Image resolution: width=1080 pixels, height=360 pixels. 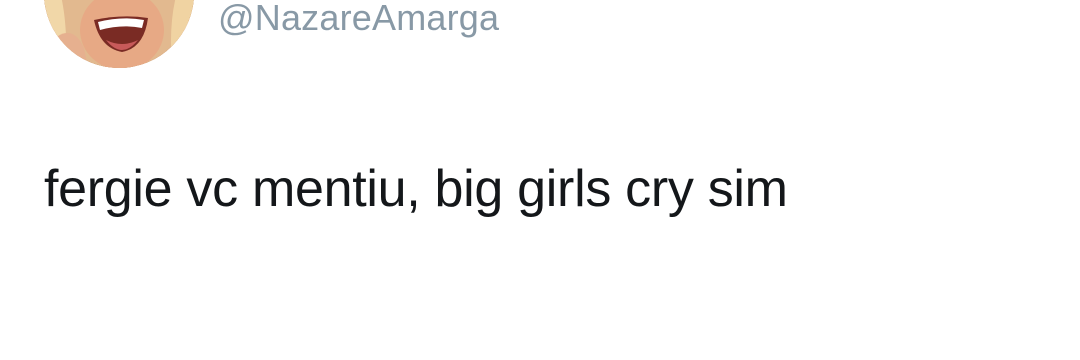 What do you see at coordinates (358, 20) in the screenshot?
I see `author-handle: @NazareAmarga` at bounding box center [358, 20].